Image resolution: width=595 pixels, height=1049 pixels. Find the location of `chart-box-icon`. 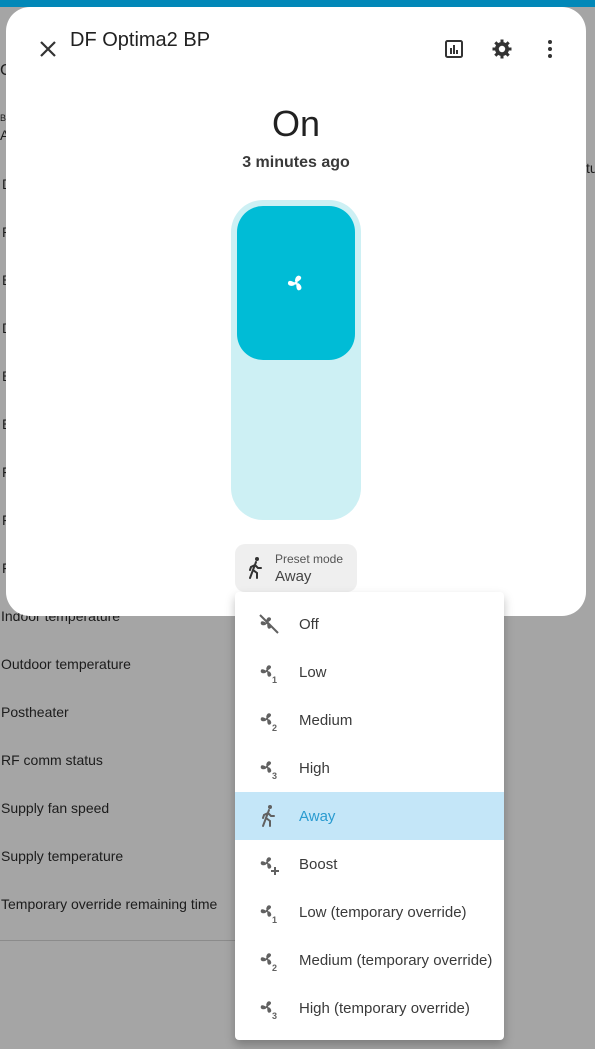

chart-box-icon is located at coordinates (454, 49).